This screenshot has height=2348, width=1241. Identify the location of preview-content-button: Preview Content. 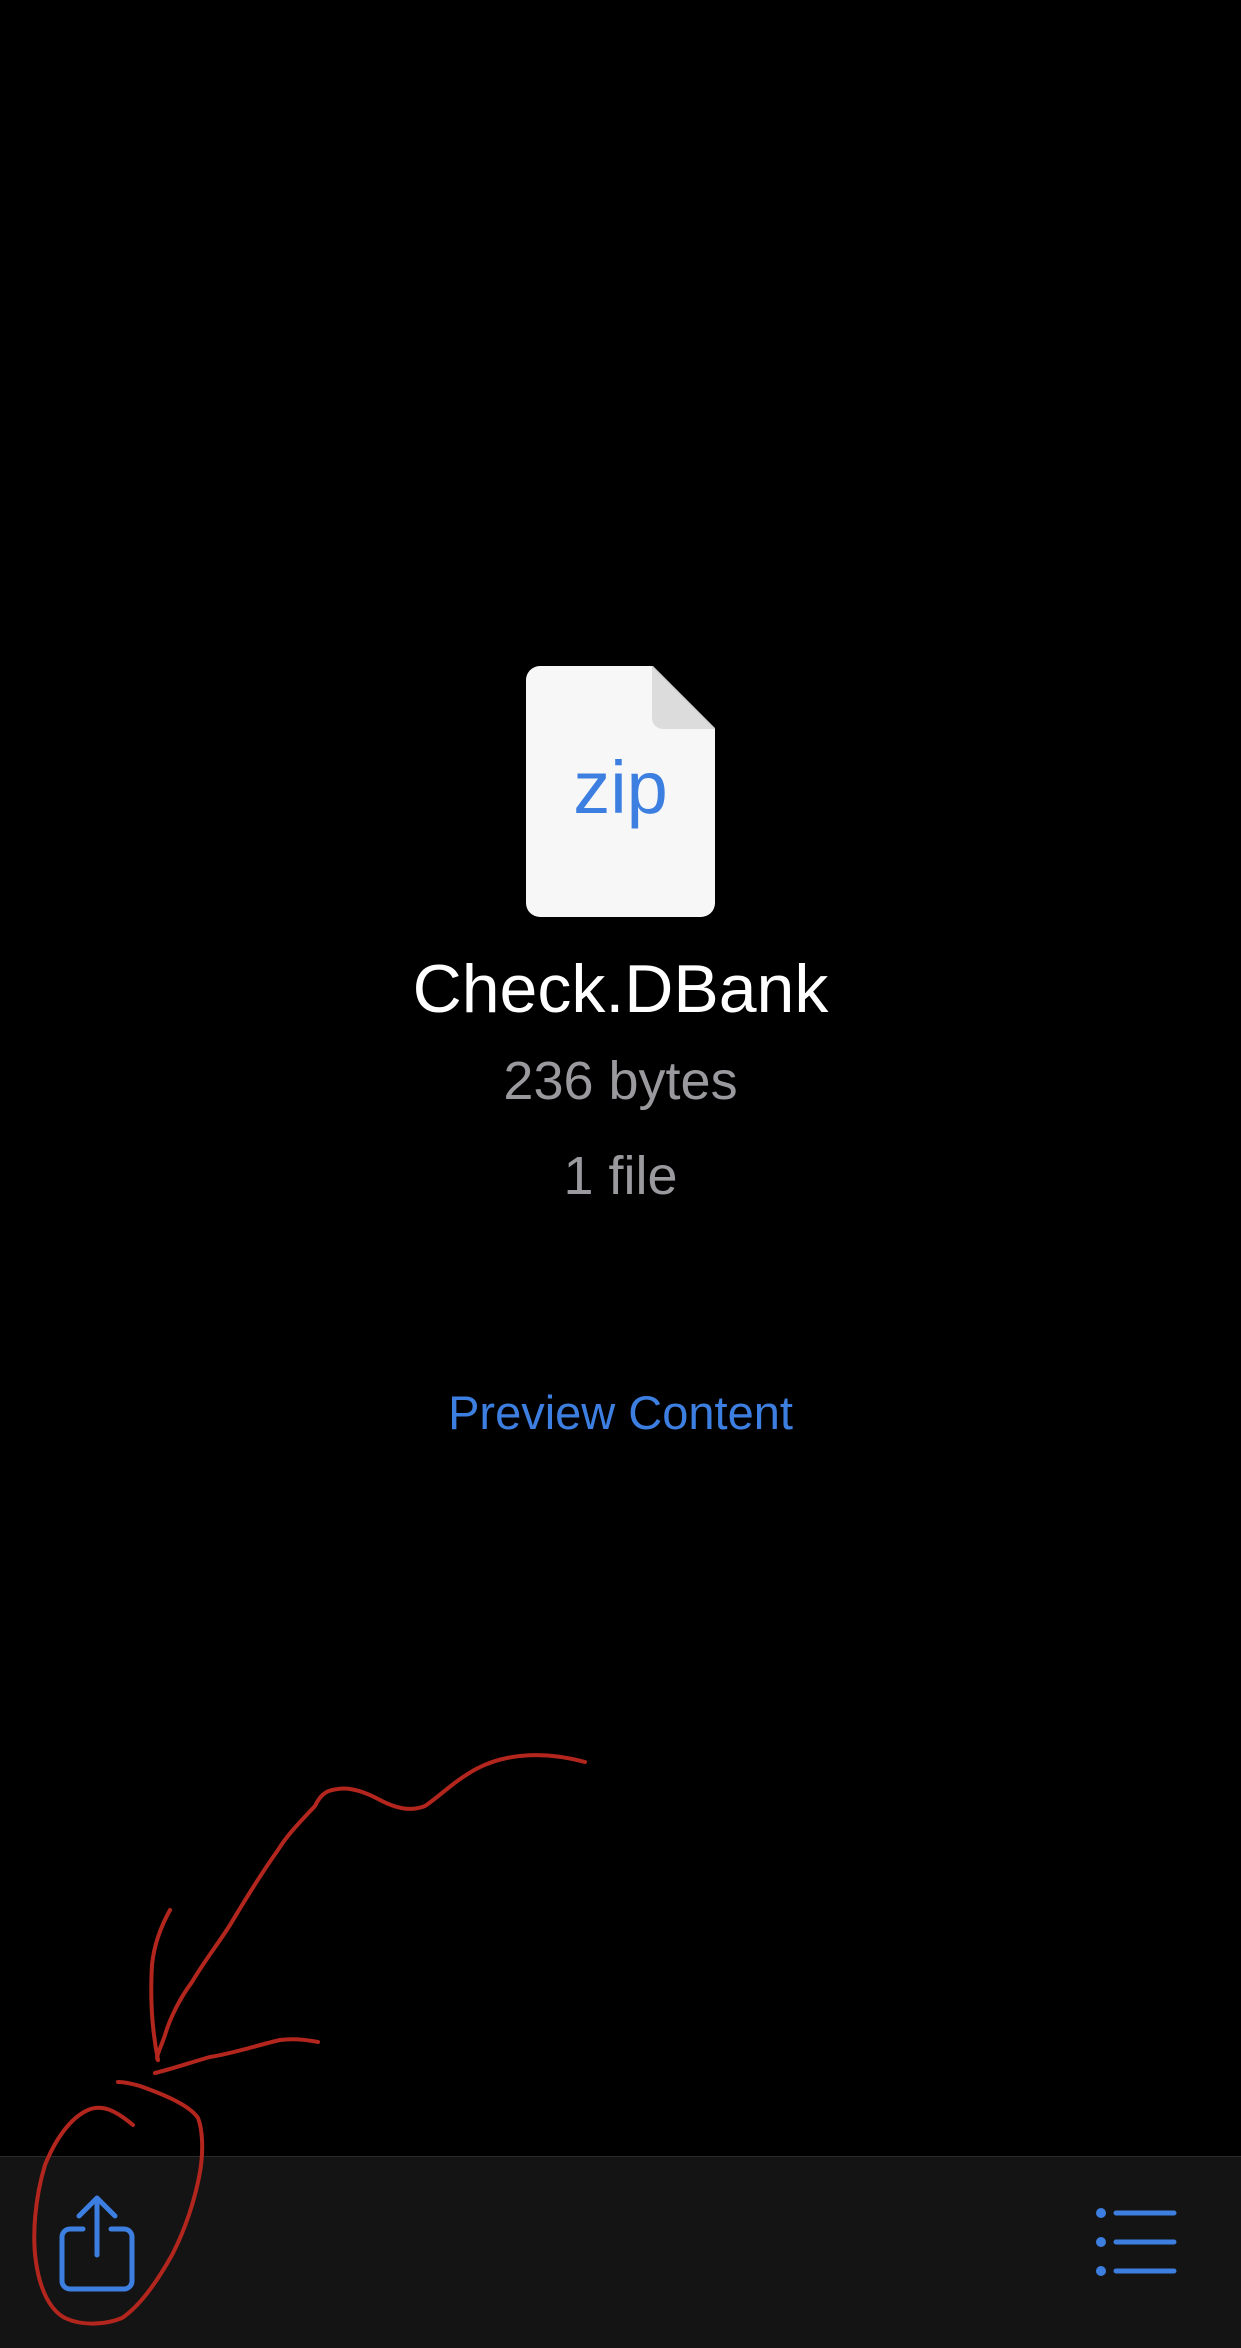
(620, 1413).